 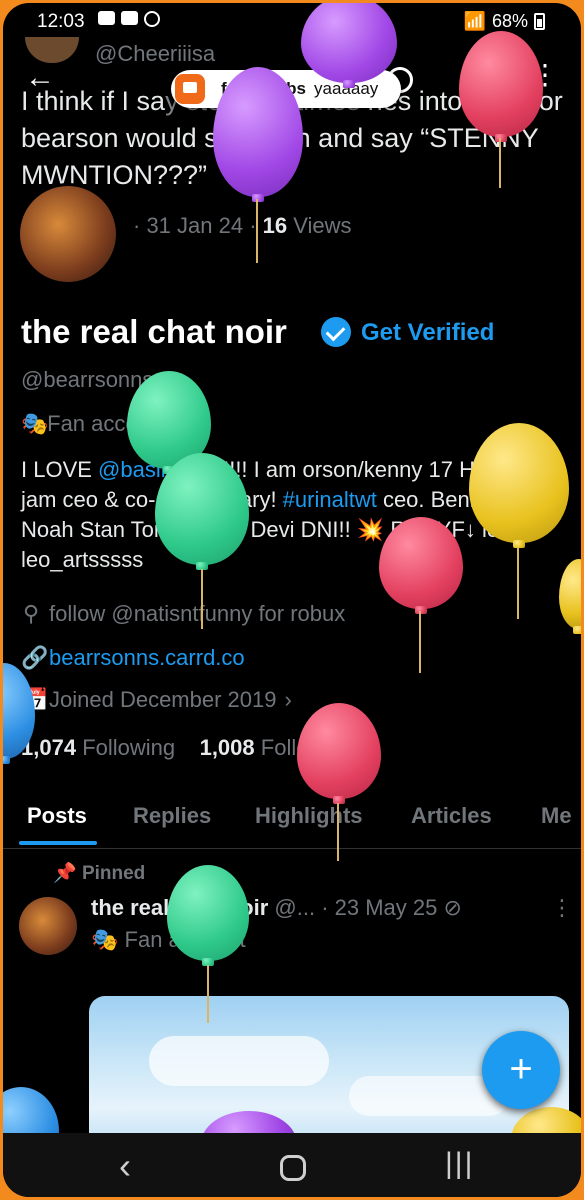 What do you see at coordinates (190, 89) in the screenshot?
I see `chat-bubble-icon` at bounding box center [190, 89].